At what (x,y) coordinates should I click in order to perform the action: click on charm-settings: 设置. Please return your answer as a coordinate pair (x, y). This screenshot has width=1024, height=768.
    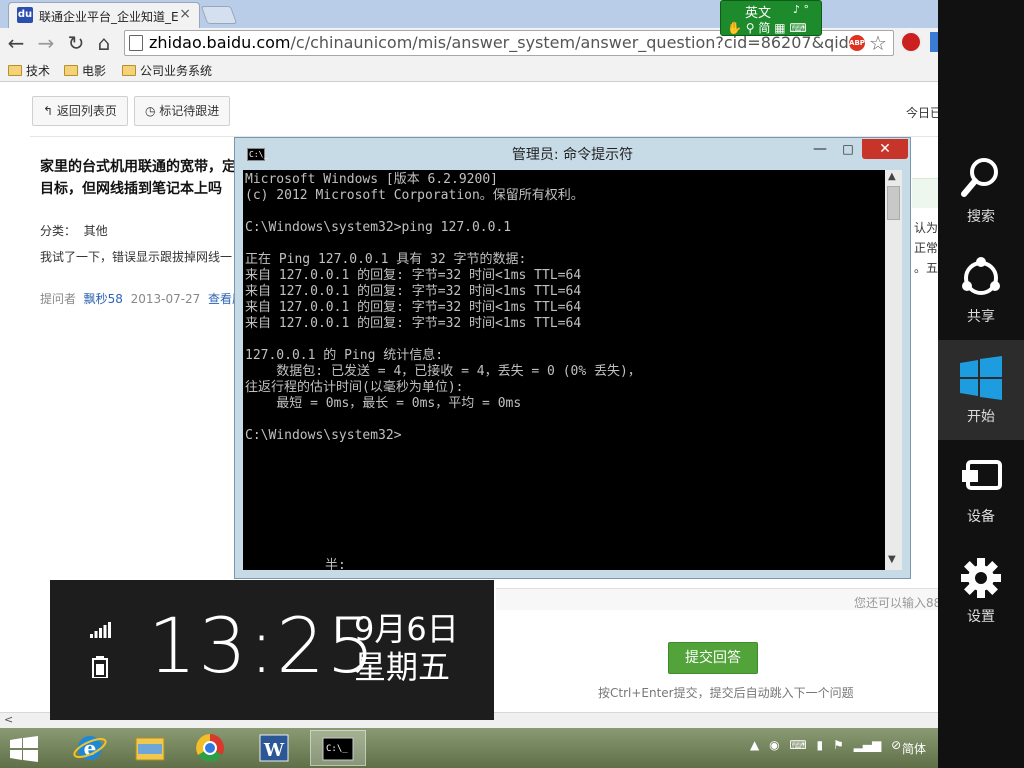
    Looking at the image, I should click on (981, 590).